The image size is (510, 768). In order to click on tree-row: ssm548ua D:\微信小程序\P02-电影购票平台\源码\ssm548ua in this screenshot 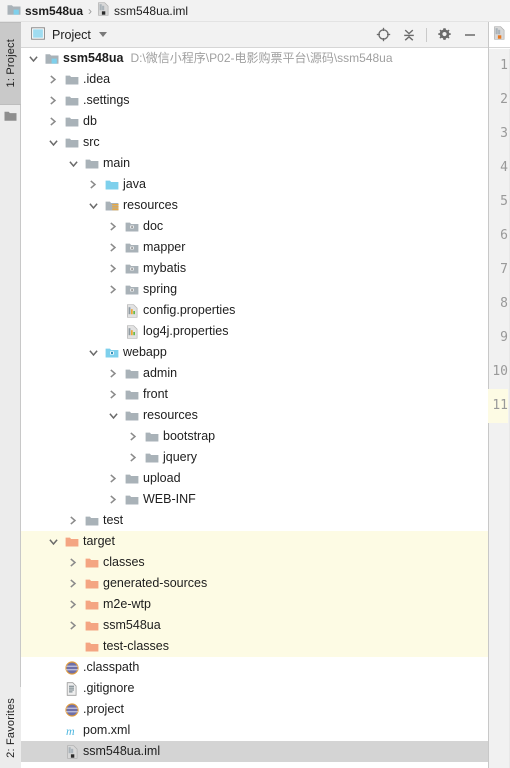, I will do `click(255, 58)`.